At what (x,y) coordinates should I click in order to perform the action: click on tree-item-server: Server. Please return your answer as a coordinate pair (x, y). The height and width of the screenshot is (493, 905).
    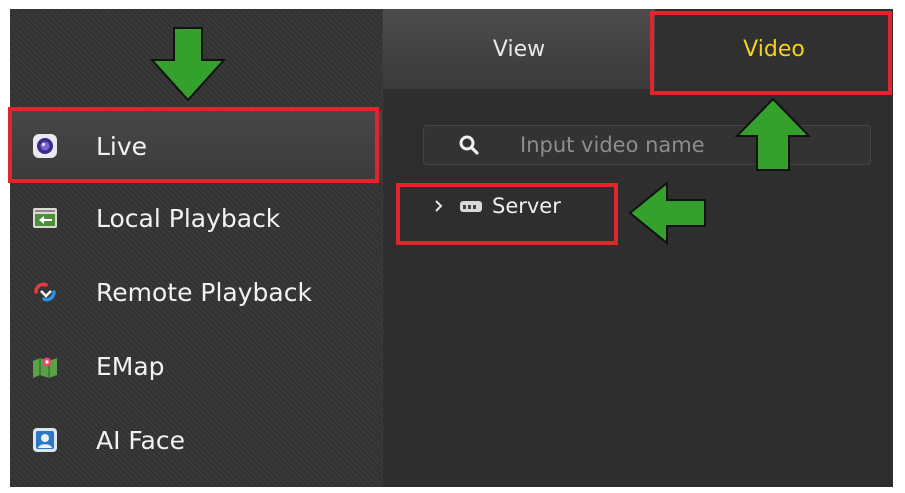
    Looking at the image, I should click on (503, 207).